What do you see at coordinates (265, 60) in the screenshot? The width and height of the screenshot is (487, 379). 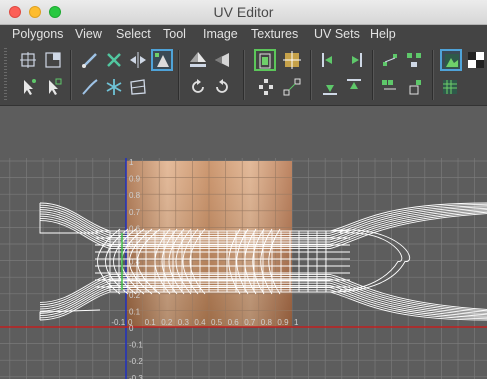 I see `isolate-icon` at bounding box center [265, 60].